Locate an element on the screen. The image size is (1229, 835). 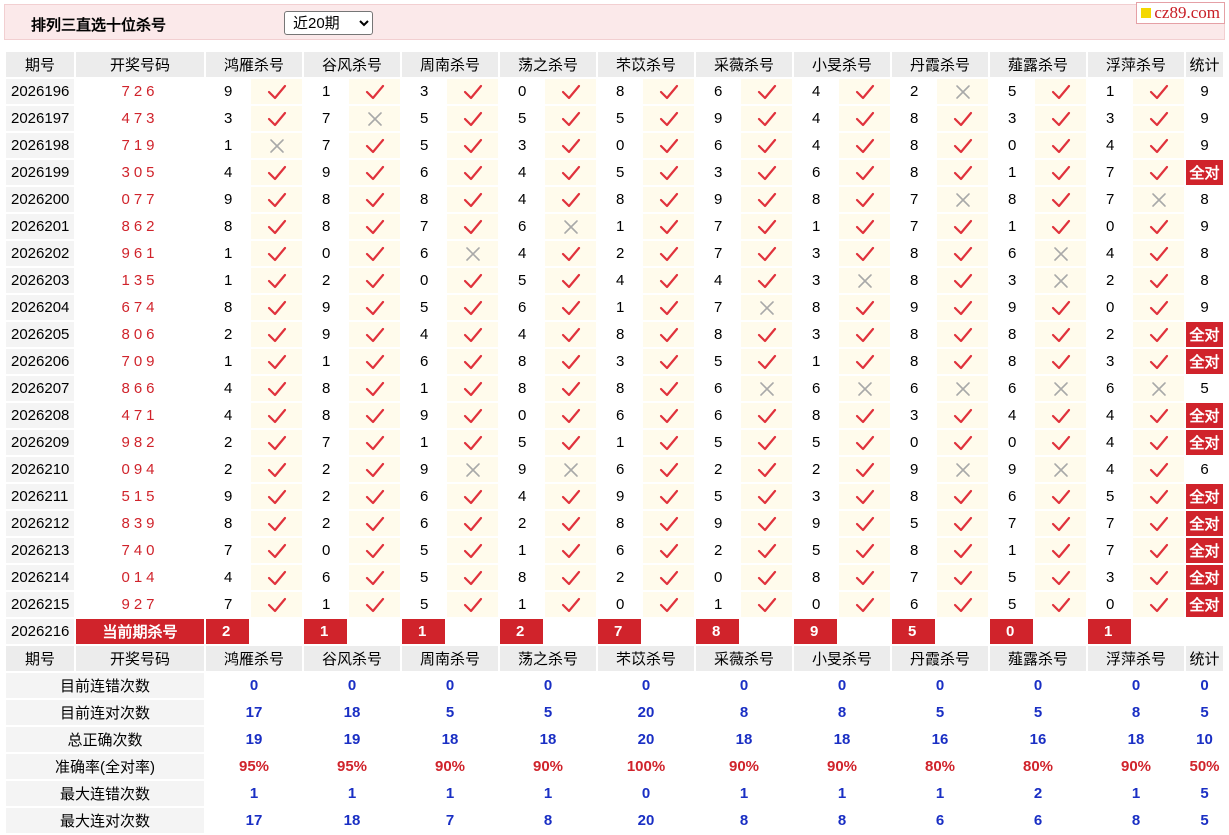
summary-label: 最大连错次数 is located at coordinates (105, 793).